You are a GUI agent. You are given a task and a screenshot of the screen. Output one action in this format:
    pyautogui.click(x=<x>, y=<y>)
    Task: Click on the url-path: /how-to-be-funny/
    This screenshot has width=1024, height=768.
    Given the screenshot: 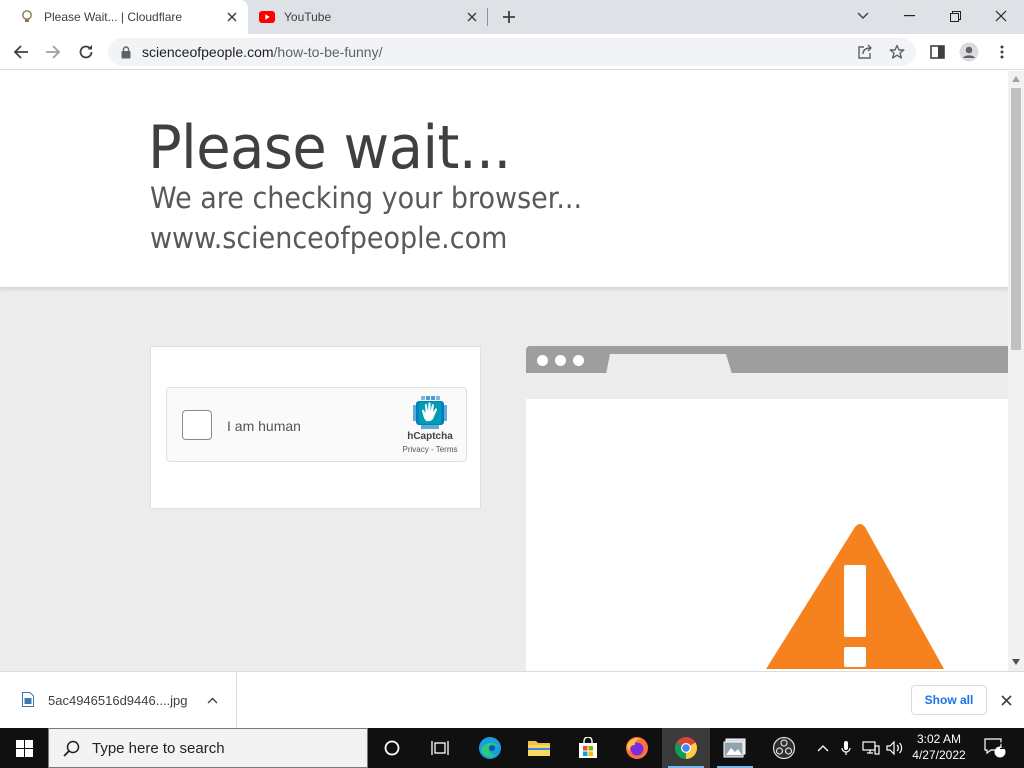 What is the action you would take?
    pyautogui.click(x=328, y=52)
    